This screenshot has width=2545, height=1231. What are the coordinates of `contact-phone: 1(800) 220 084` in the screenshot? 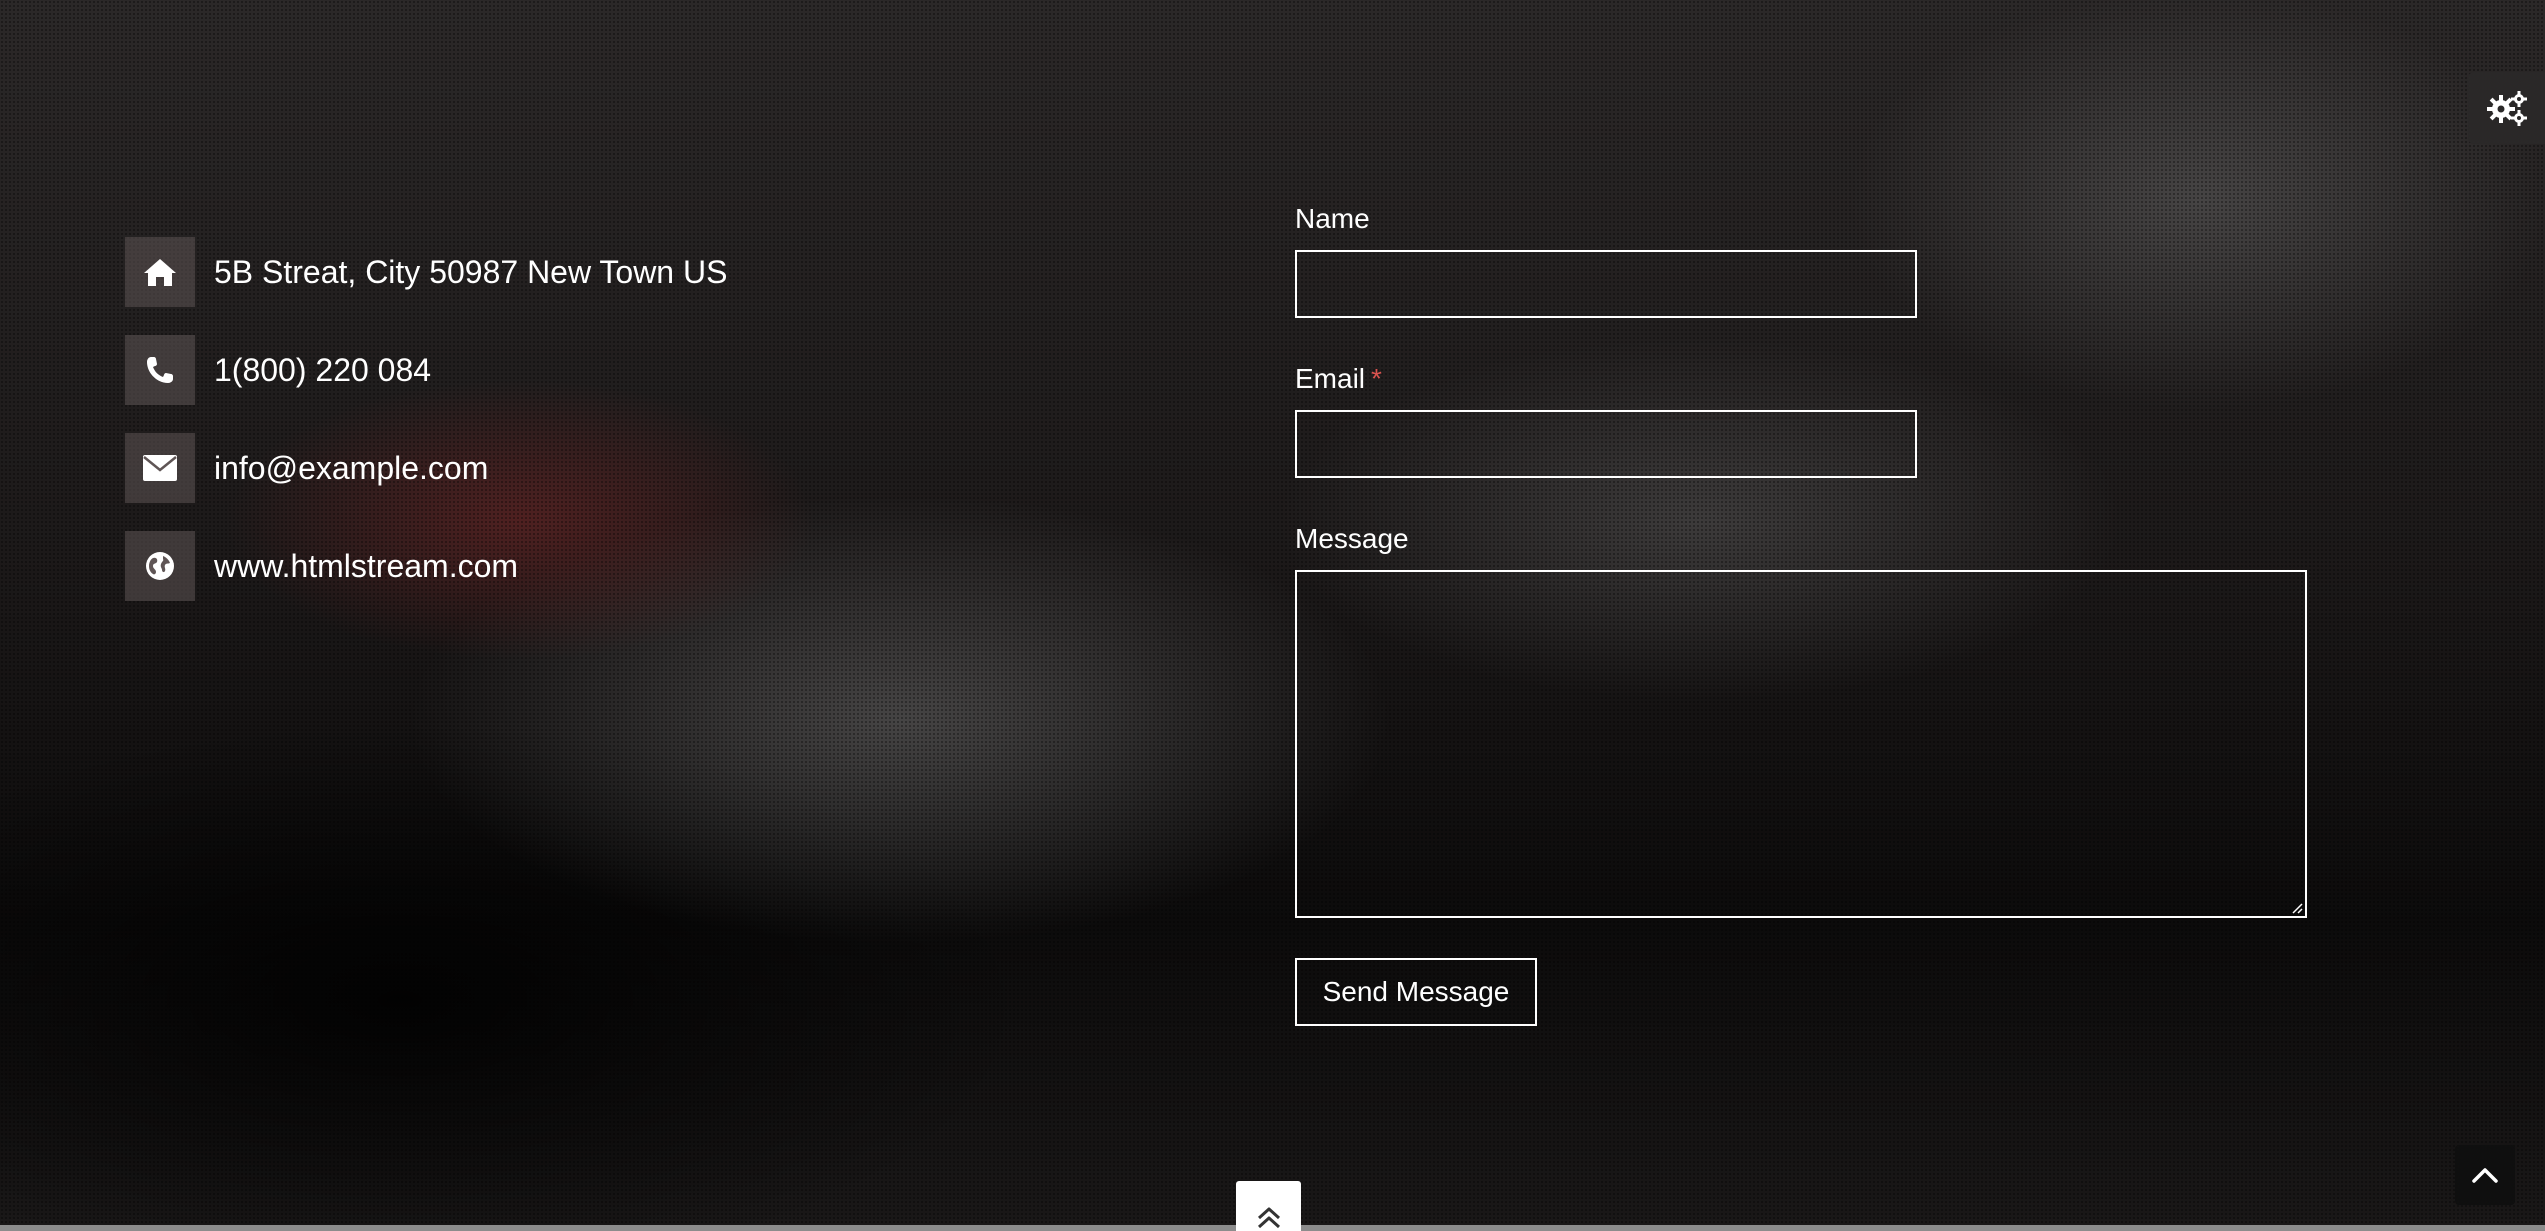 It's located at (426, 370).